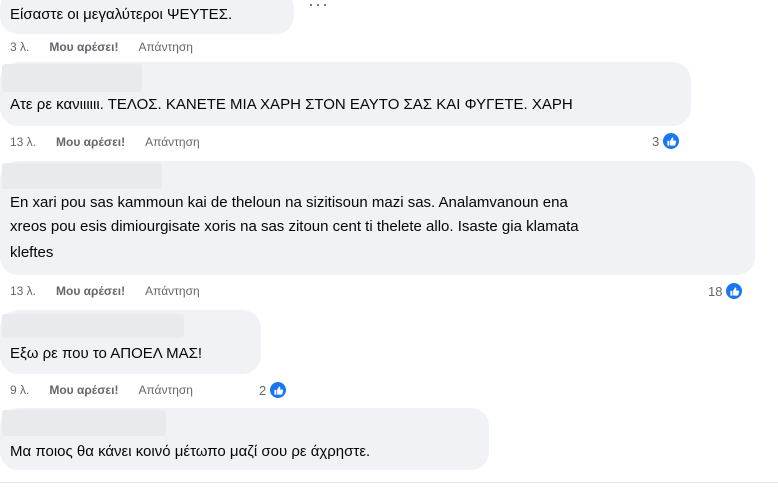  What do you see at coordinates (121, 14) in the screenshot?
I see `comment-text: Είσαστε οι μεγαλύτεροι ΨΕΥΤΕΣ.` at bounding box center [121, 14].